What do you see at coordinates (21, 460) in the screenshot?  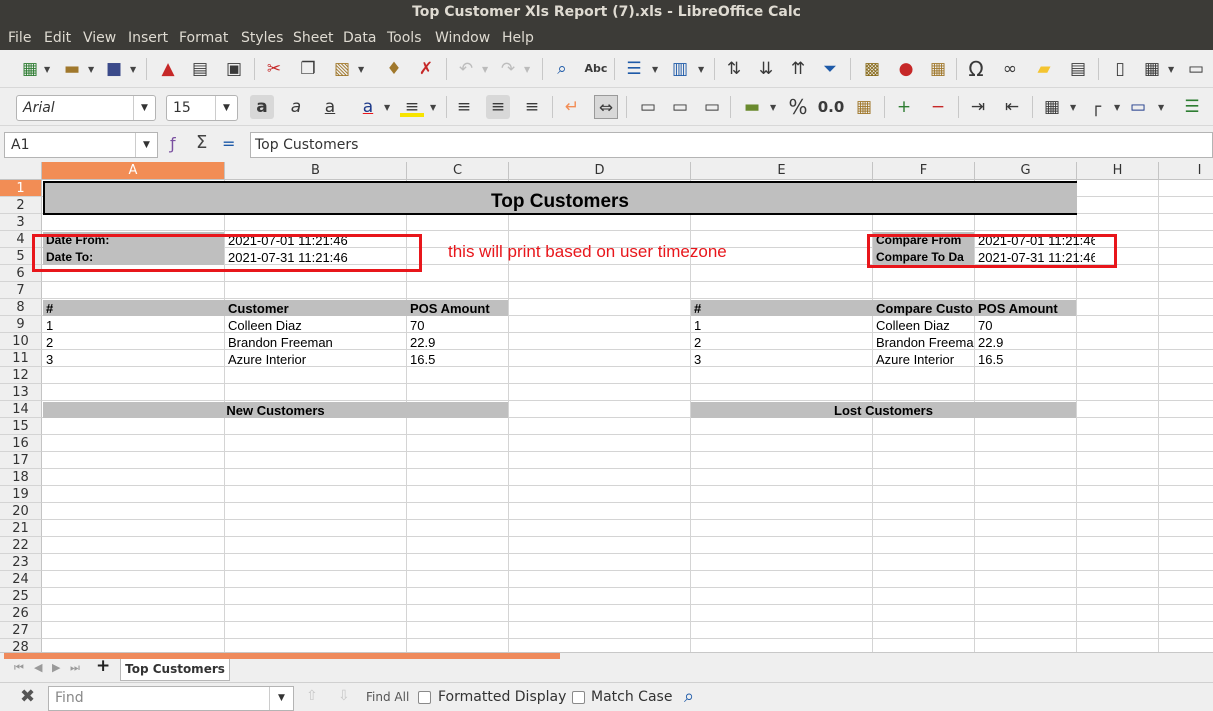 I see `row-header: 17` at bounding box center [21, 460].